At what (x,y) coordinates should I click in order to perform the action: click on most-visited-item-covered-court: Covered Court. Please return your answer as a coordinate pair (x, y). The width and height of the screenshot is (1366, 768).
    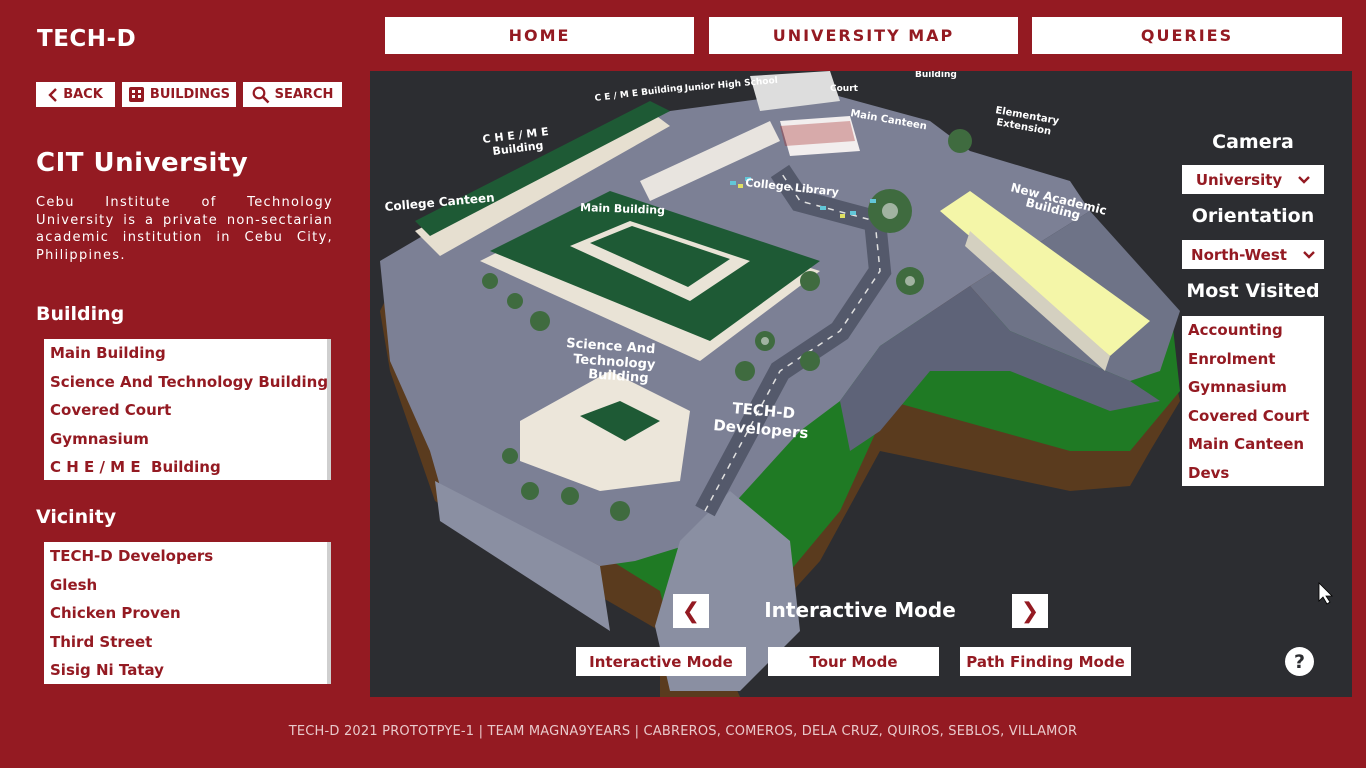
    Looking at the image, I should click on (1253, 416).